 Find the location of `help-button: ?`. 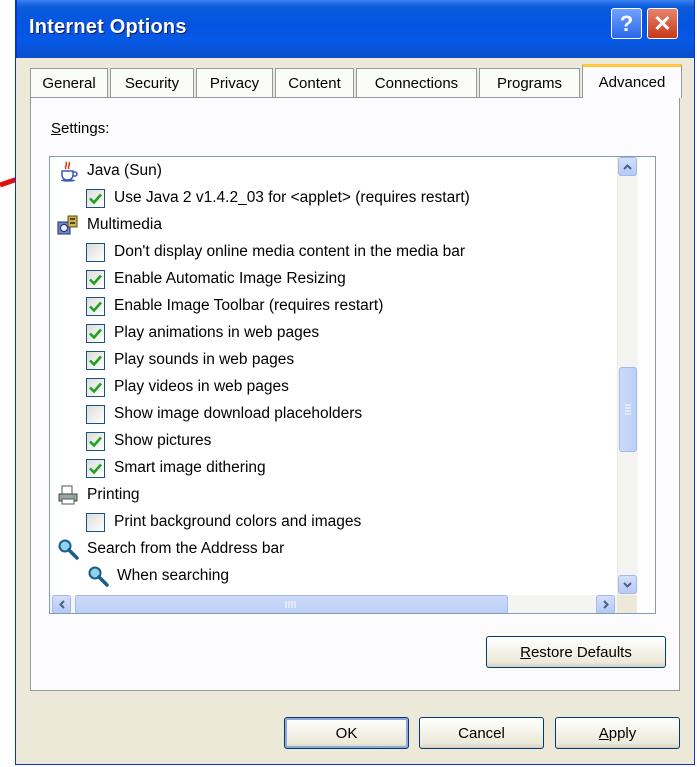

help-button: ? is located at coordinates (626, 23).